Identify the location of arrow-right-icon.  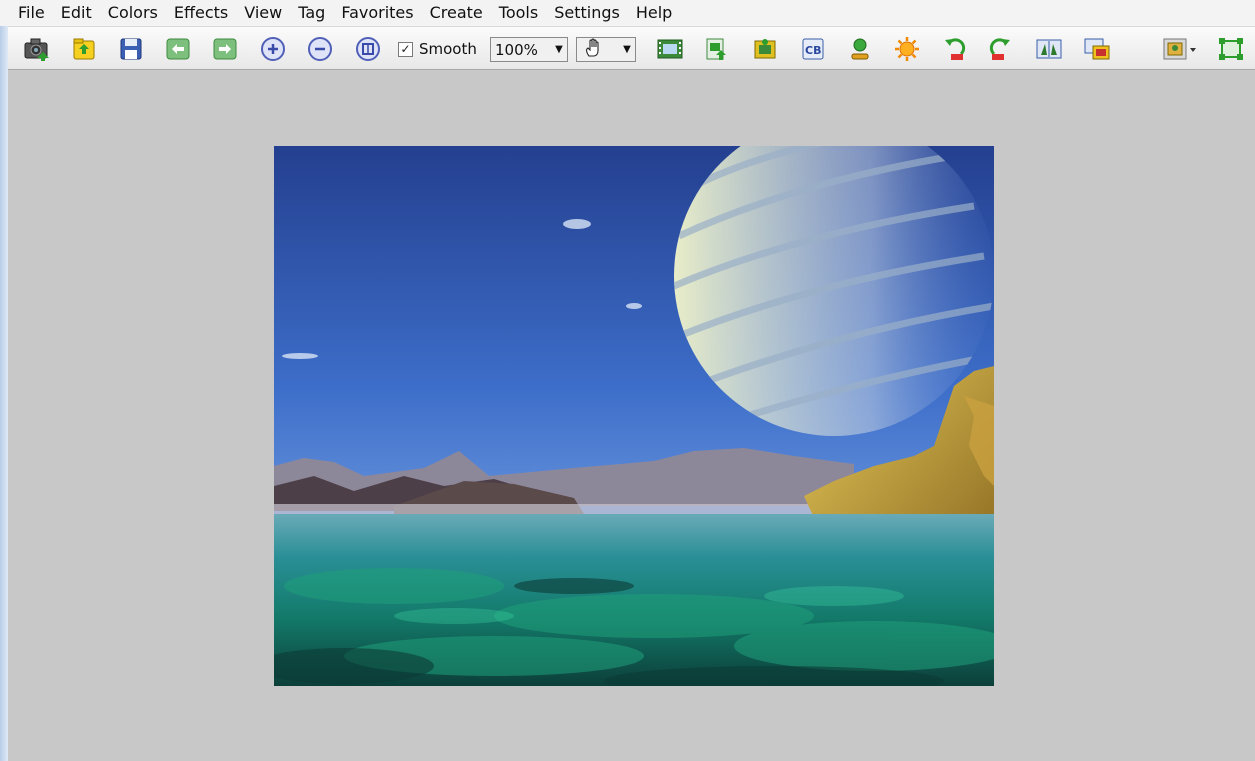
(225, 49).